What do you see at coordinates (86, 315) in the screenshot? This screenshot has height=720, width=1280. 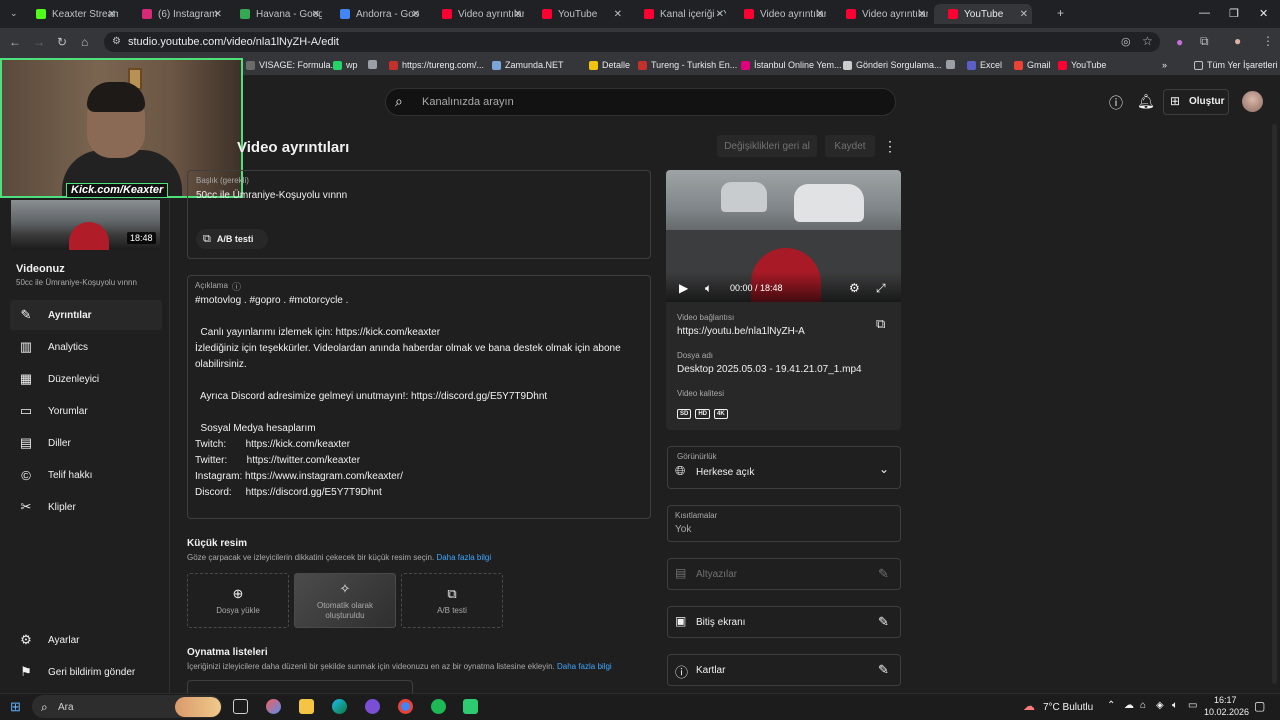 I see `sidebar-item-ayrıntılar: ✎ Ayrıntılar` at bounding box center [86, 315].